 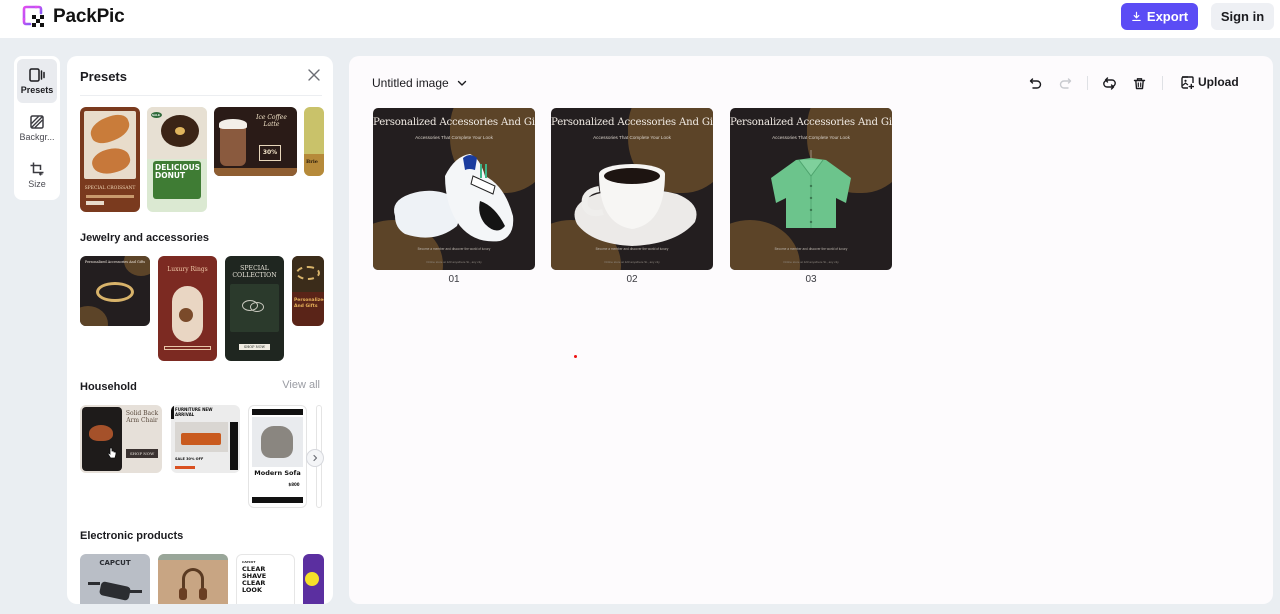 I want to click on sale-text: SALE 30% OFF, so click(x=189, y=459).